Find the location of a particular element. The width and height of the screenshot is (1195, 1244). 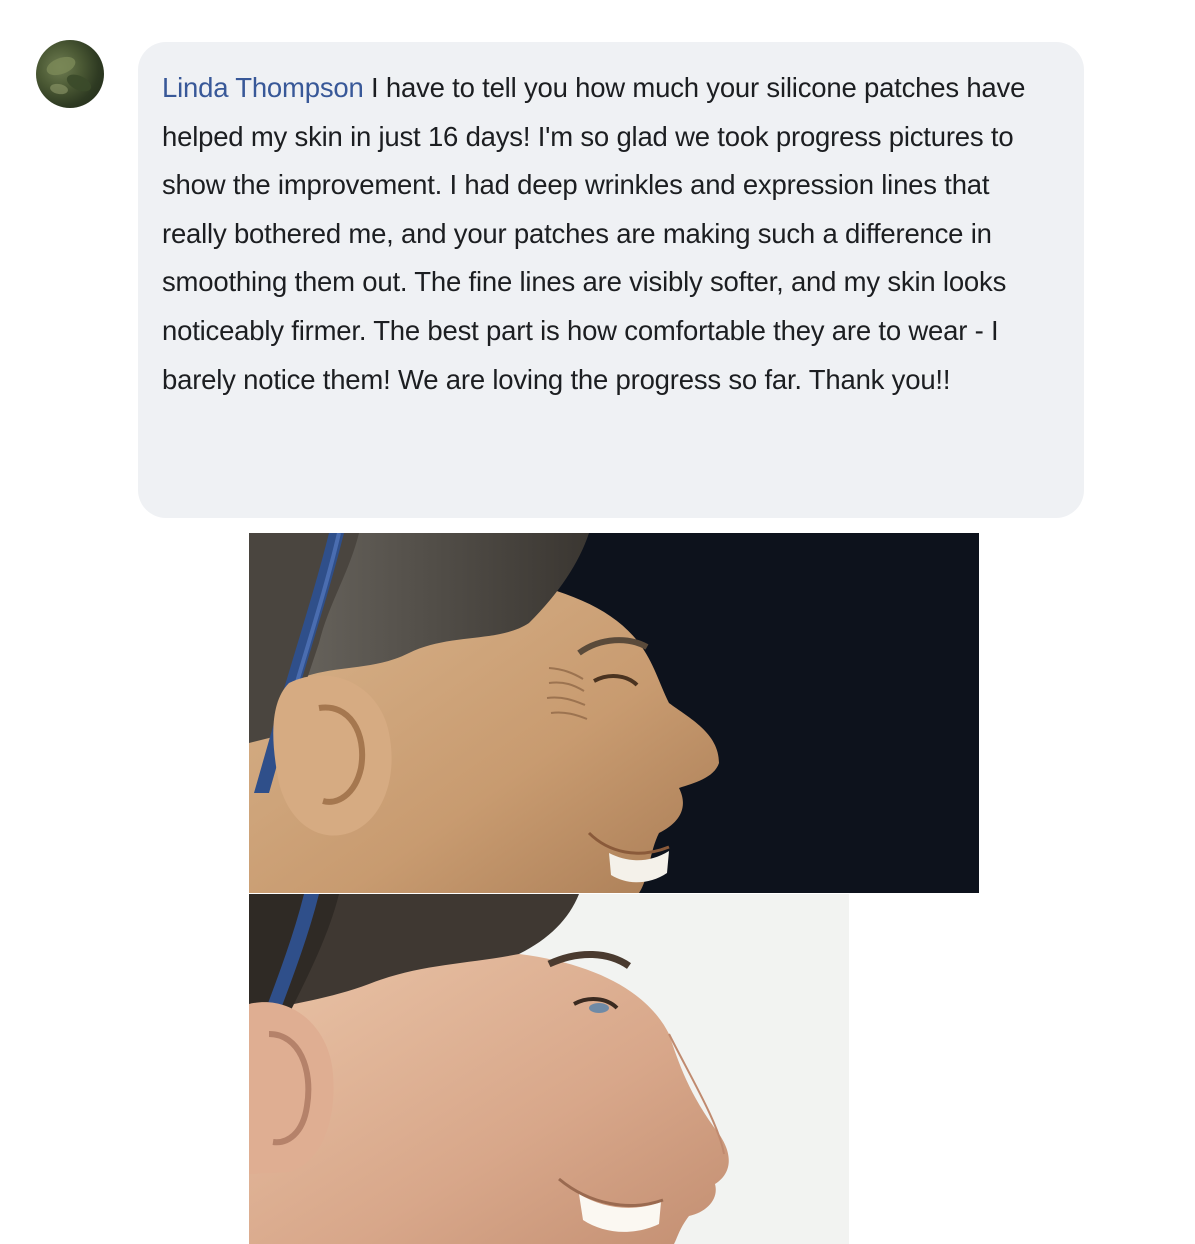

after-profile-photo is located at coordinates (549, 1069).